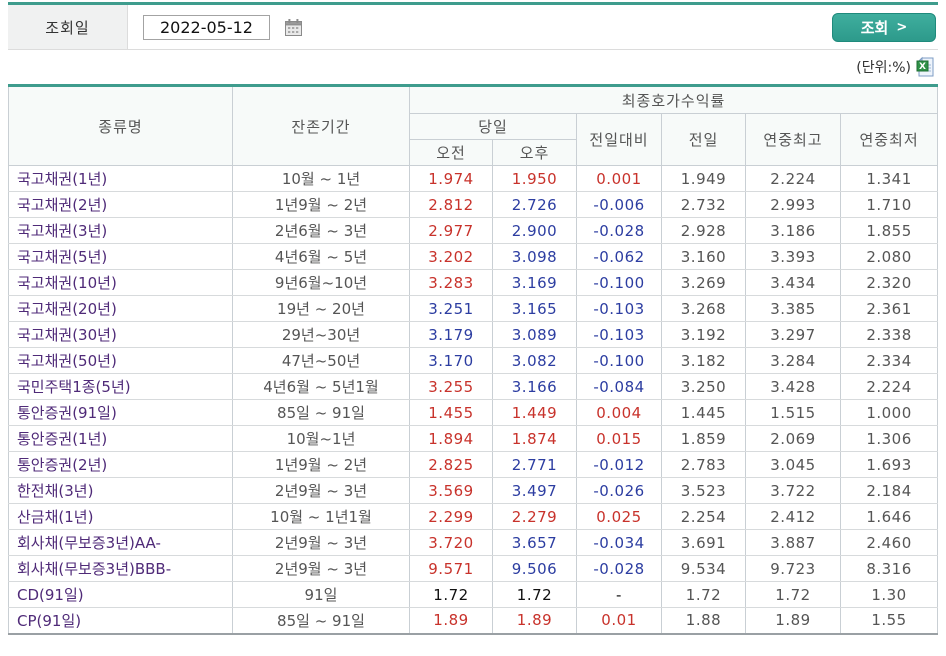 Image resolution: width=946 pixels, height=656 pixels. I want to click on cell-prev-day: 1.859, so click(703, 438).